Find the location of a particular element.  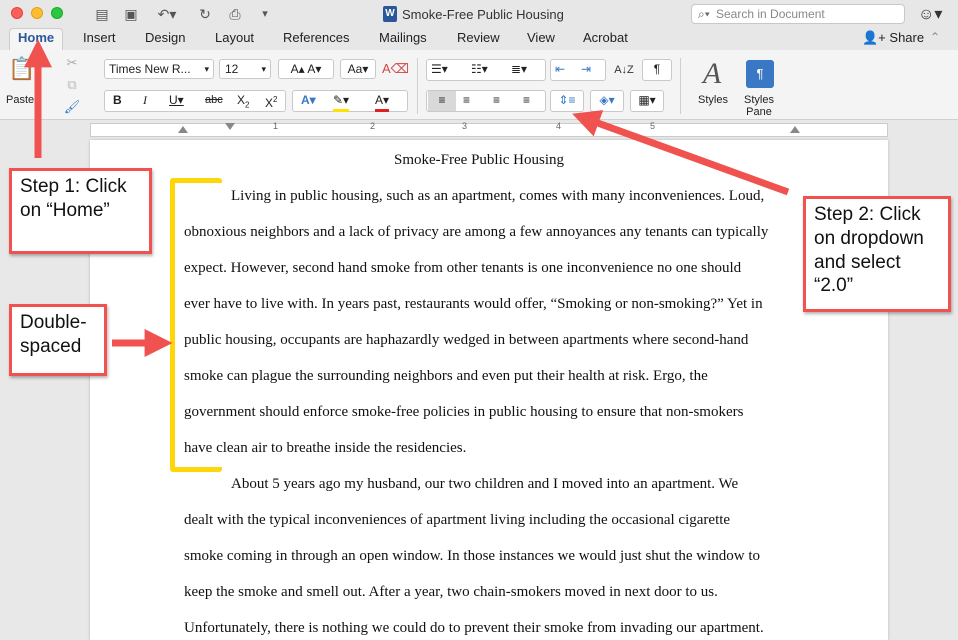

shading-dropdown: ◈▾ is located at coordinates (607, 101).